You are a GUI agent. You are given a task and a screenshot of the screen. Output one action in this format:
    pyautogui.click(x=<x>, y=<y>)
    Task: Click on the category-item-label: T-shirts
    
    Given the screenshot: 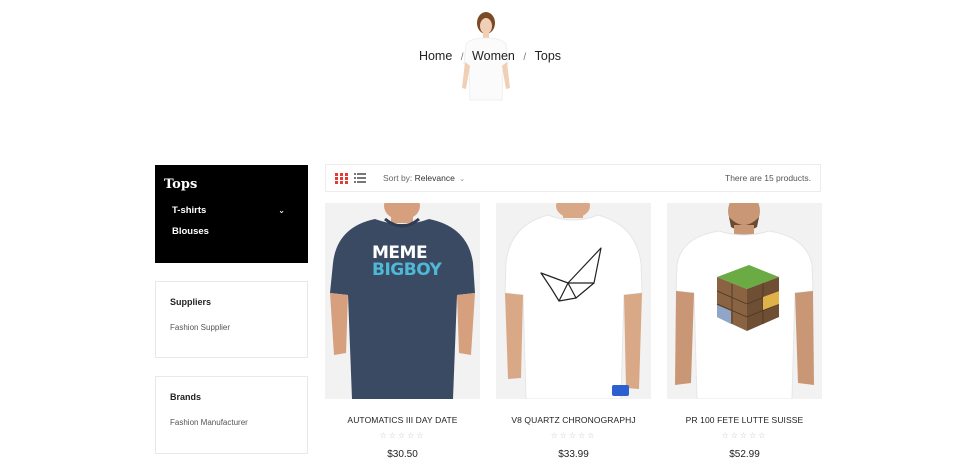 What is the action you would take?
    pyautogui.click(x=189, y=210)
    